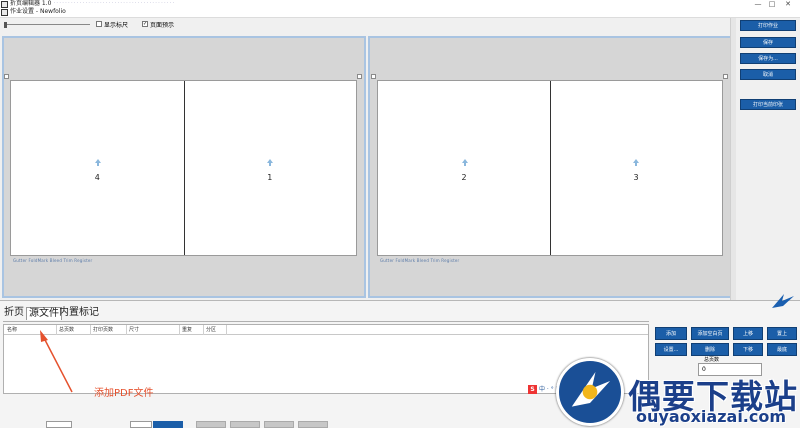 Image resolution: width=800 pixels, height=428 pixels. Describe the element at coordinates (103, 330) in the screenshot. I see `column-header: 打印页数` at that location.